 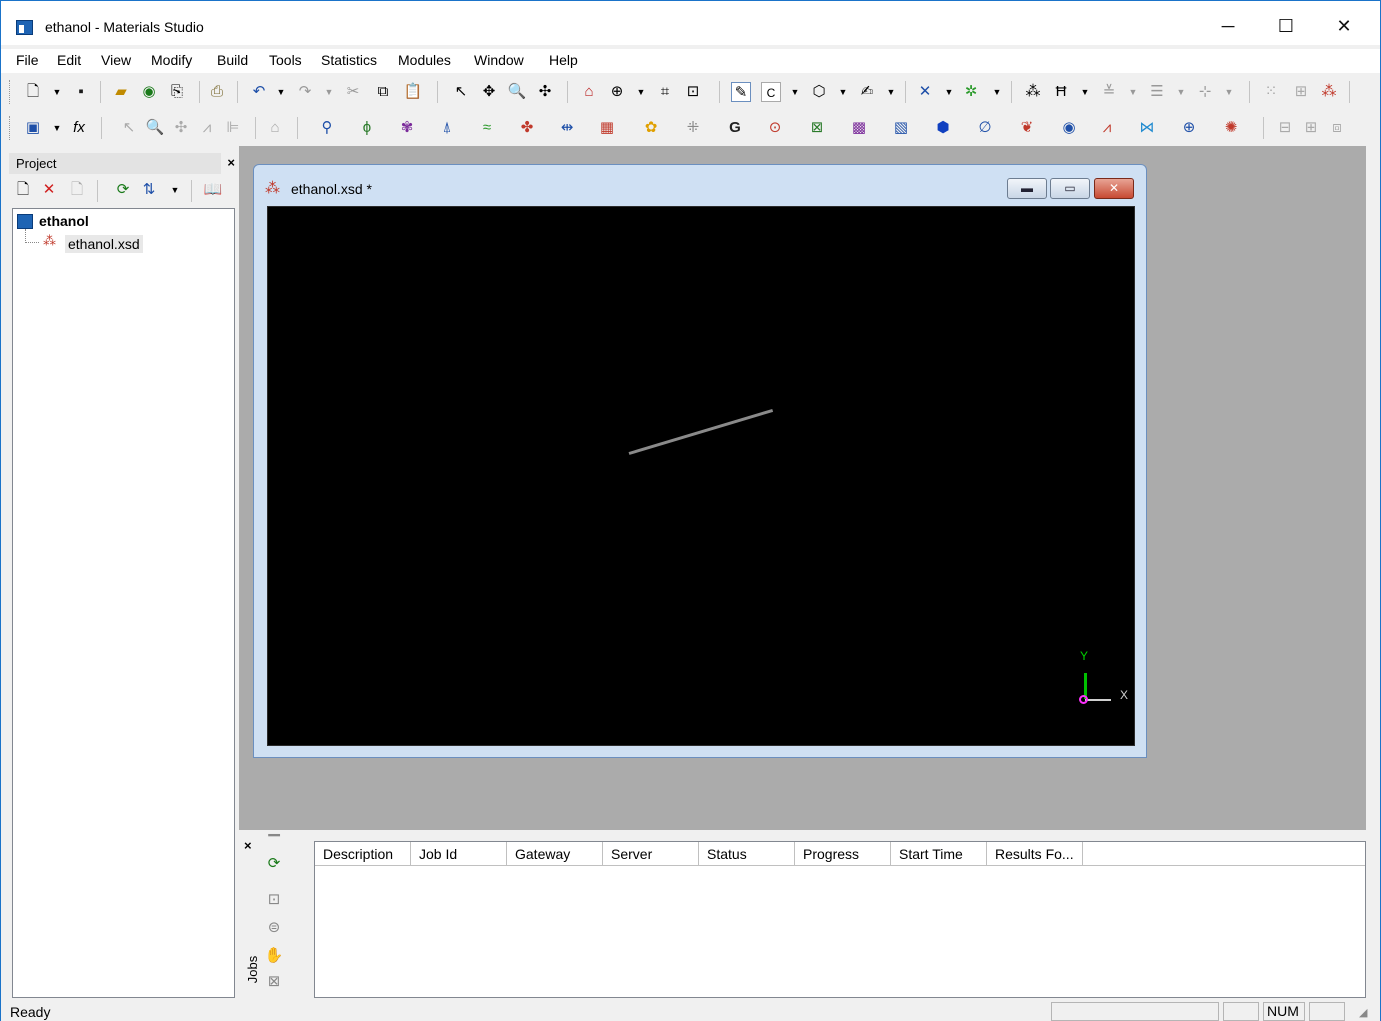 I want to click on undo-icon: ↶, so click(x=259, y=92).